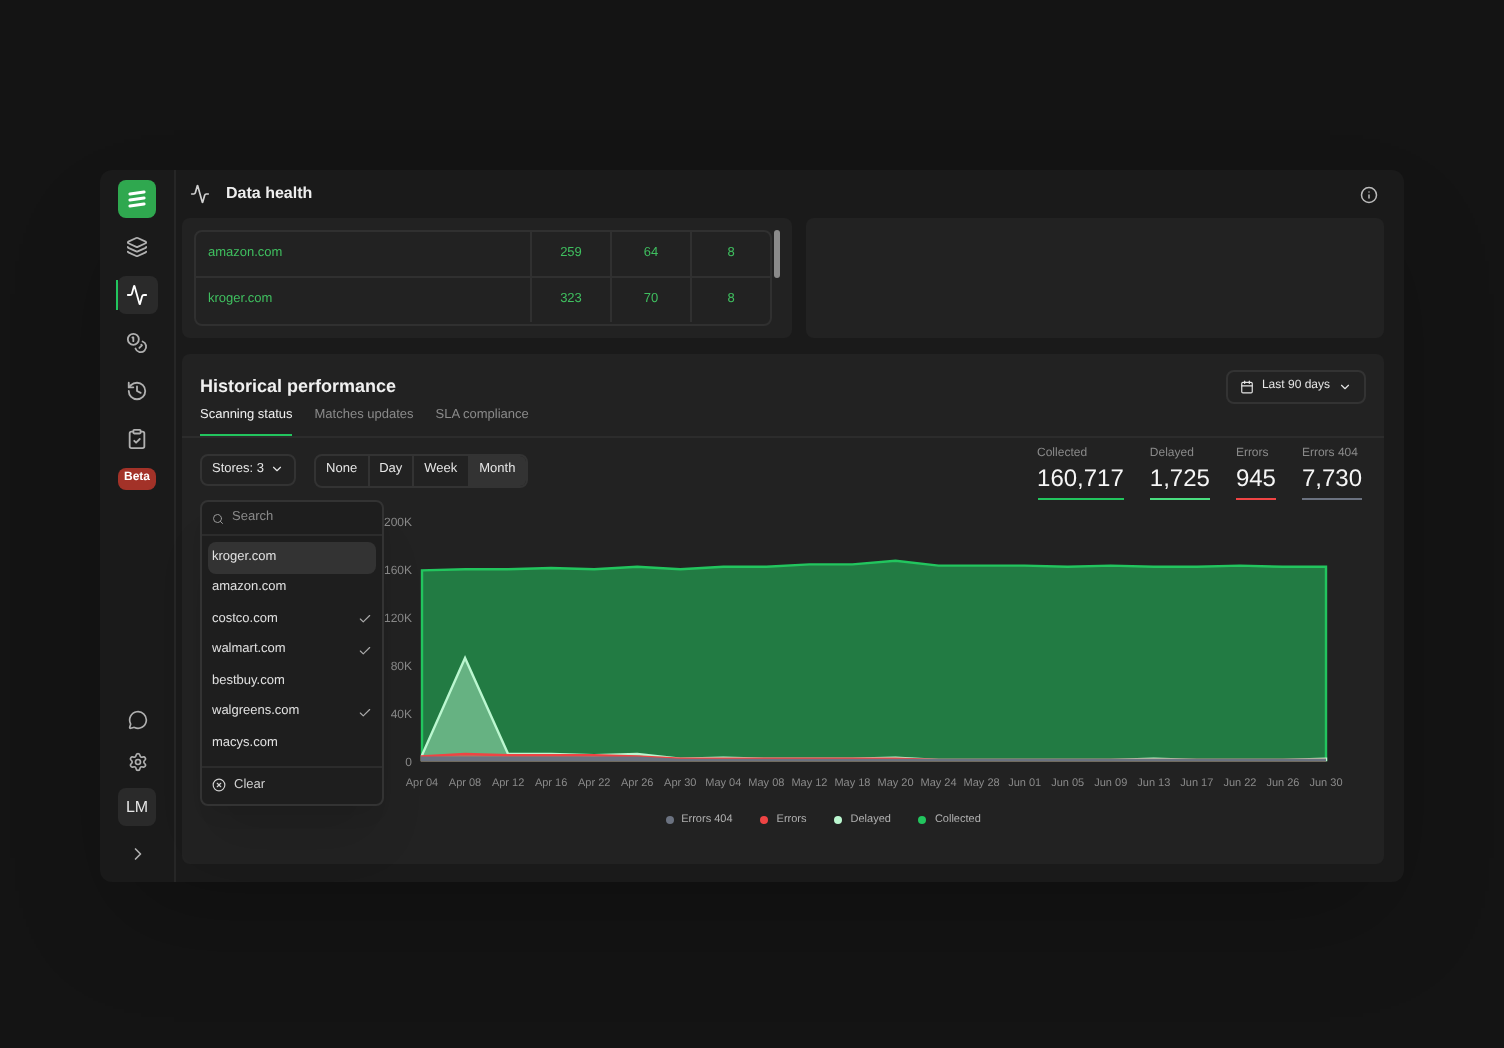  I want to click on coins-icon, so click(137, 343).